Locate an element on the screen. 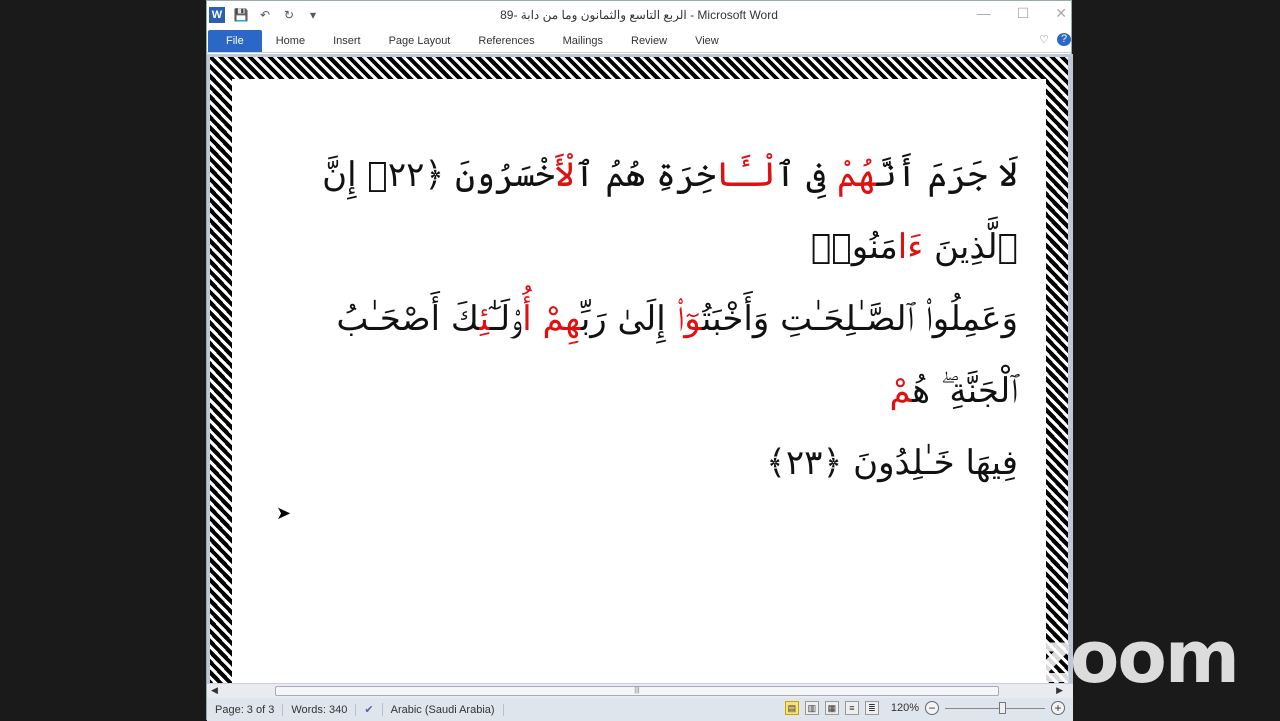 This screenshot has height=721, width=1280. print-layout-view-icon: ▤ is located at coordinates (791, 708).